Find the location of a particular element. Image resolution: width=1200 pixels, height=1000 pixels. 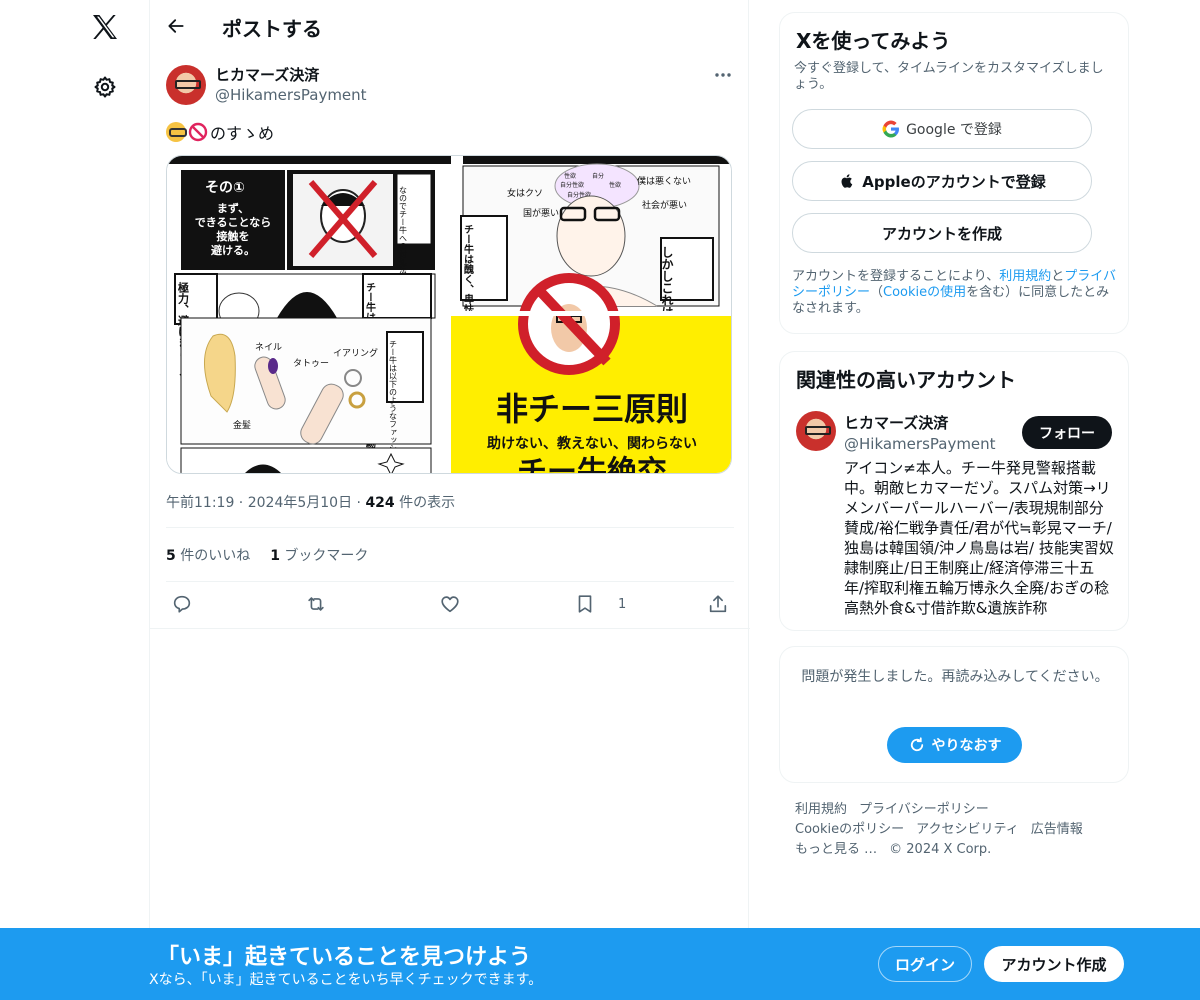

signup-subtitle: 今すぐ登録して、タイムラインをカスタマイズしましょう。 is located at coordinates (949, 76).